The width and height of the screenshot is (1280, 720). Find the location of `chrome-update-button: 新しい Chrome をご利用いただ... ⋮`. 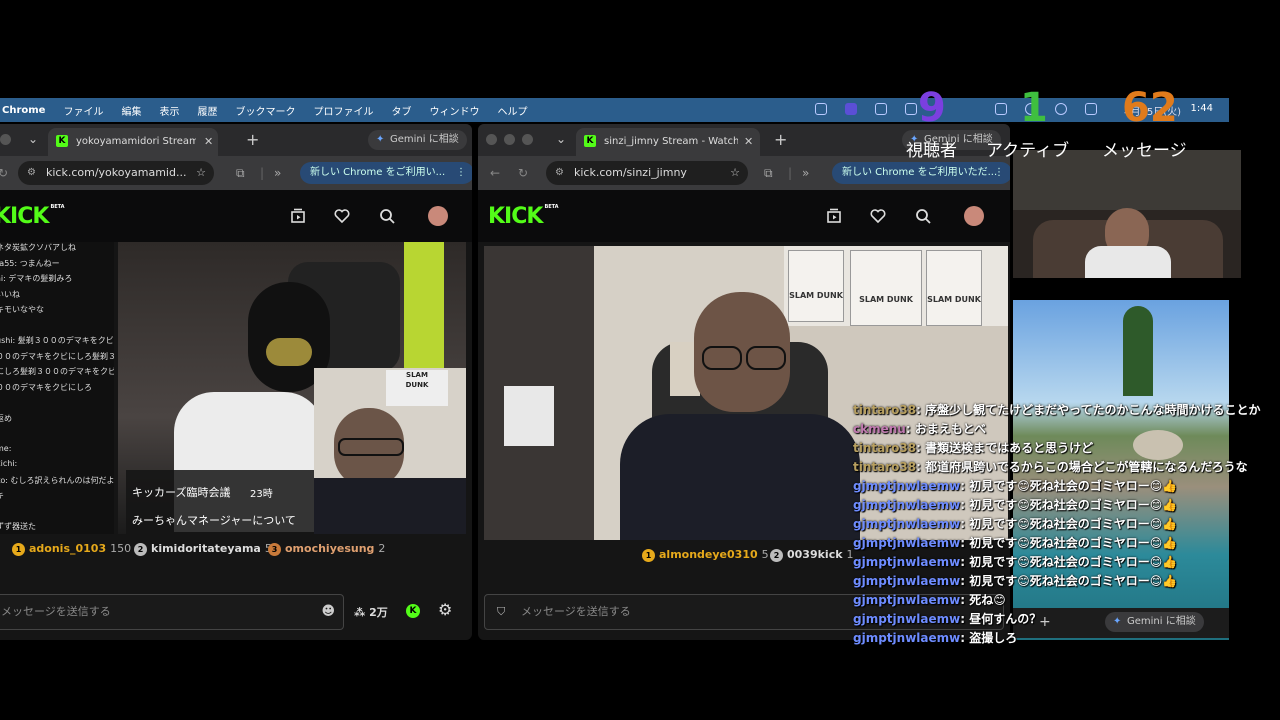

chrome-update-button: 新しい Chrome をご利用いただ... ⋮ is located at coordinates (921, 173).